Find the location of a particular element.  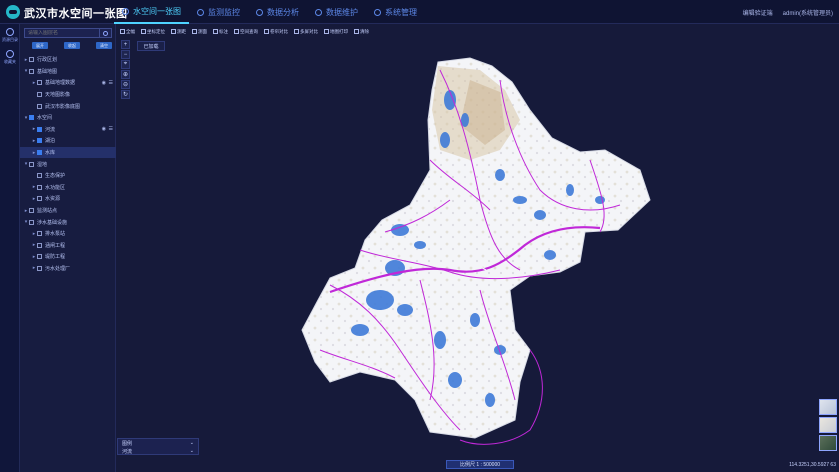

basemap-switcher is located at coordinates (828, 425).